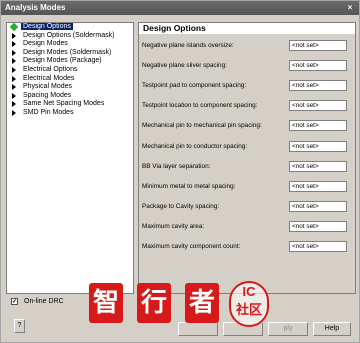 The height and width of the screenshot is (343, 360). I want to click on option-label: BB Via layer separation:, so click(176, 166).